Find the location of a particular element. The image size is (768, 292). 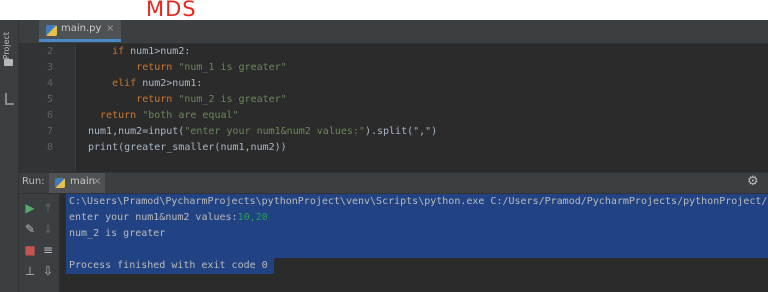

line-number: 5 is located at coordinates (49, 99).